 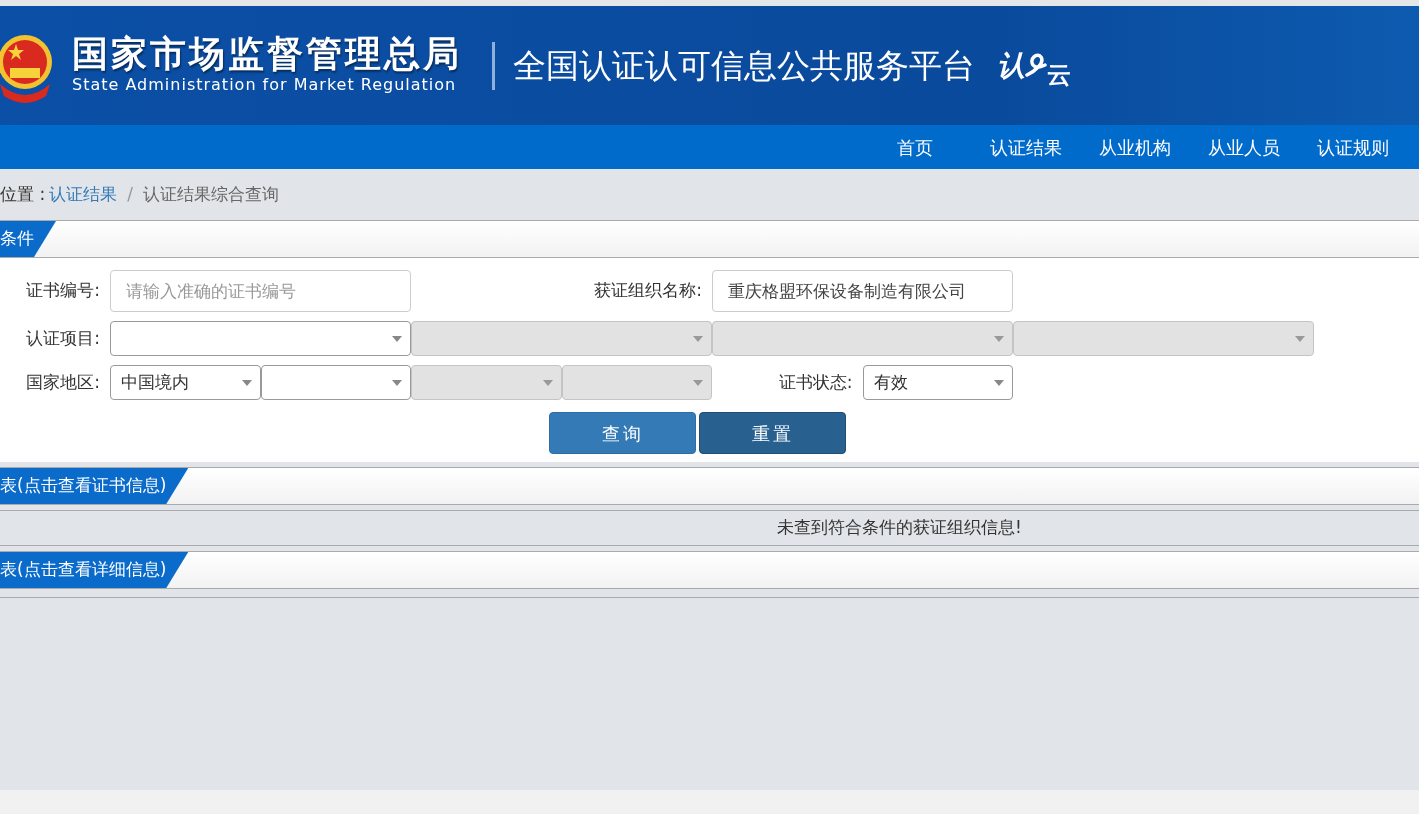 What do you see at coordinates (94, 570) in the screenshot?
I see `section-tab: 表(点击查看详细信息)` at bounding box center [94, 570].